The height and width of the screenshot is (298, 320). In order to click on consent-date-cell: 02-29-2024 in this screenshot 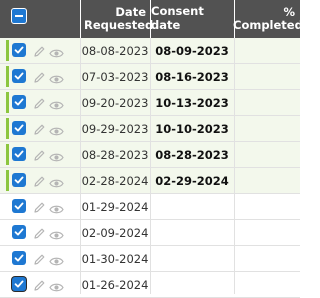, I will do `click(192, 181)`.